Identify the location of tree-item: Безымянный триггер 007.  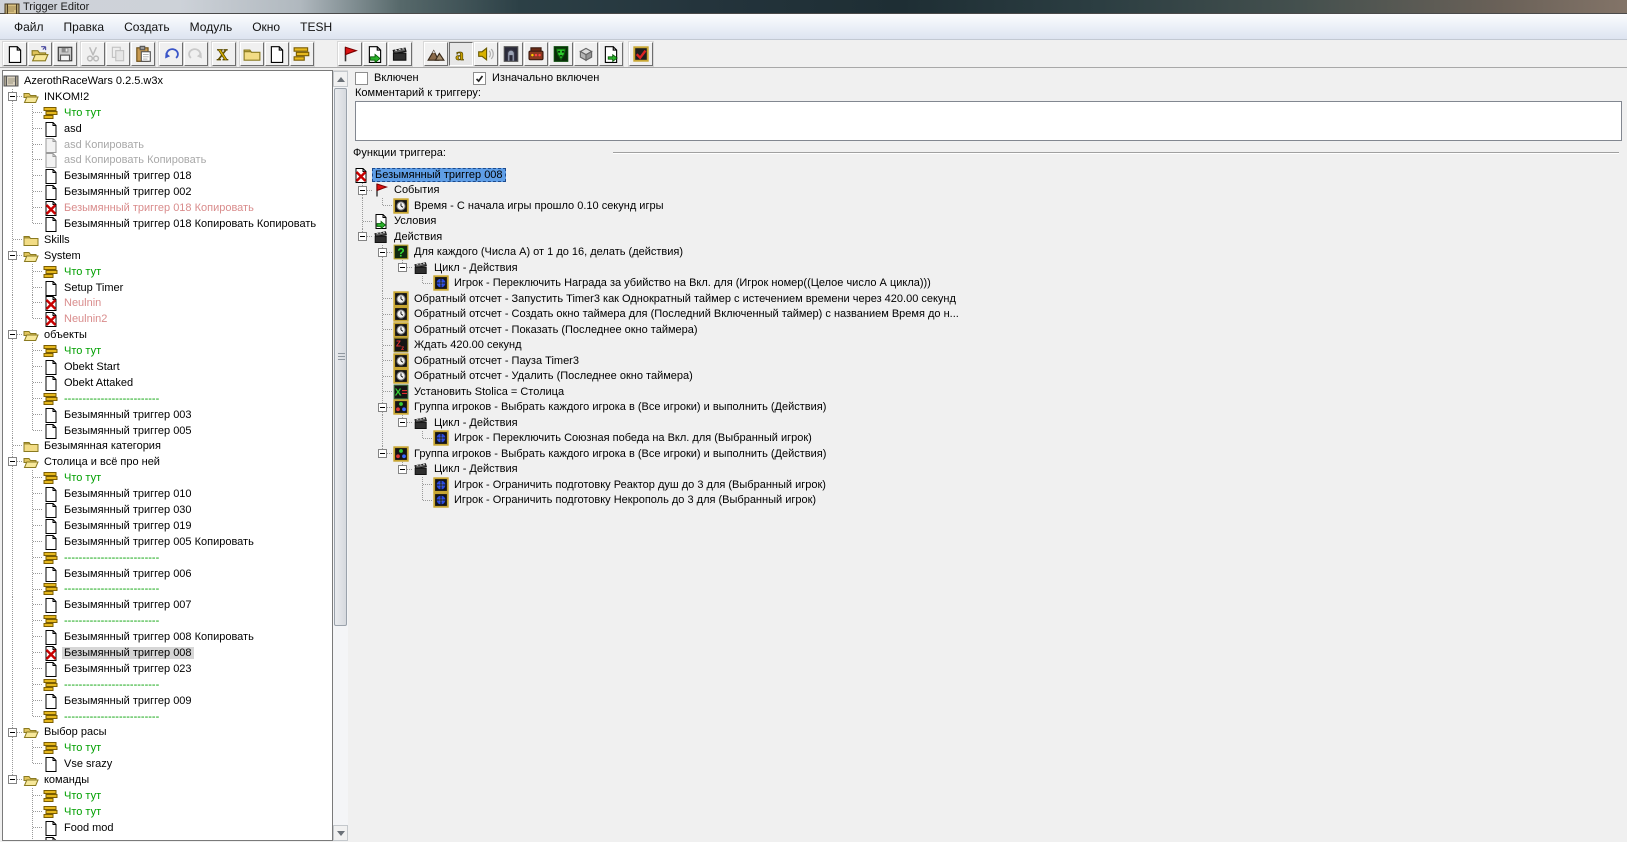
(167, 605).